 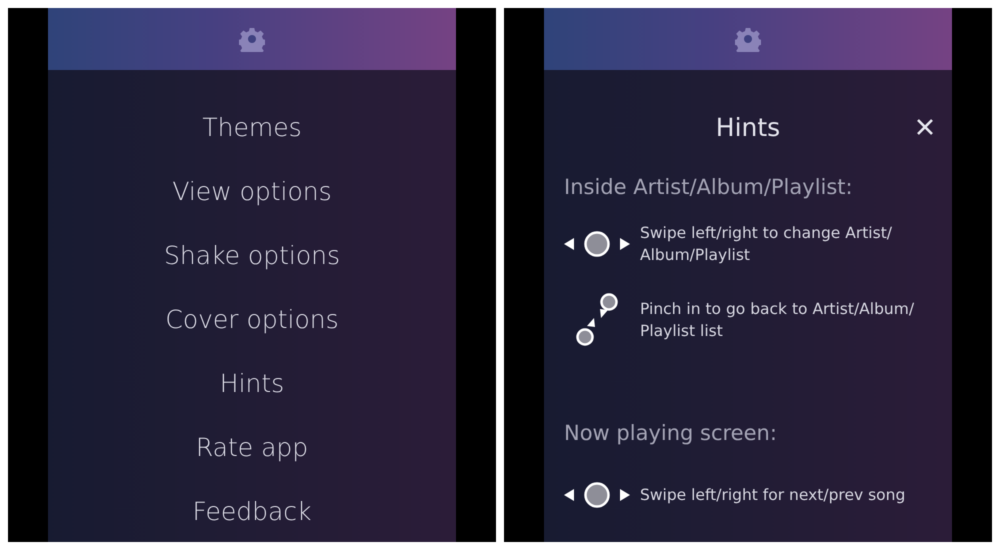 I want to click on menu-item: Themes, so click(x=252, y=128).